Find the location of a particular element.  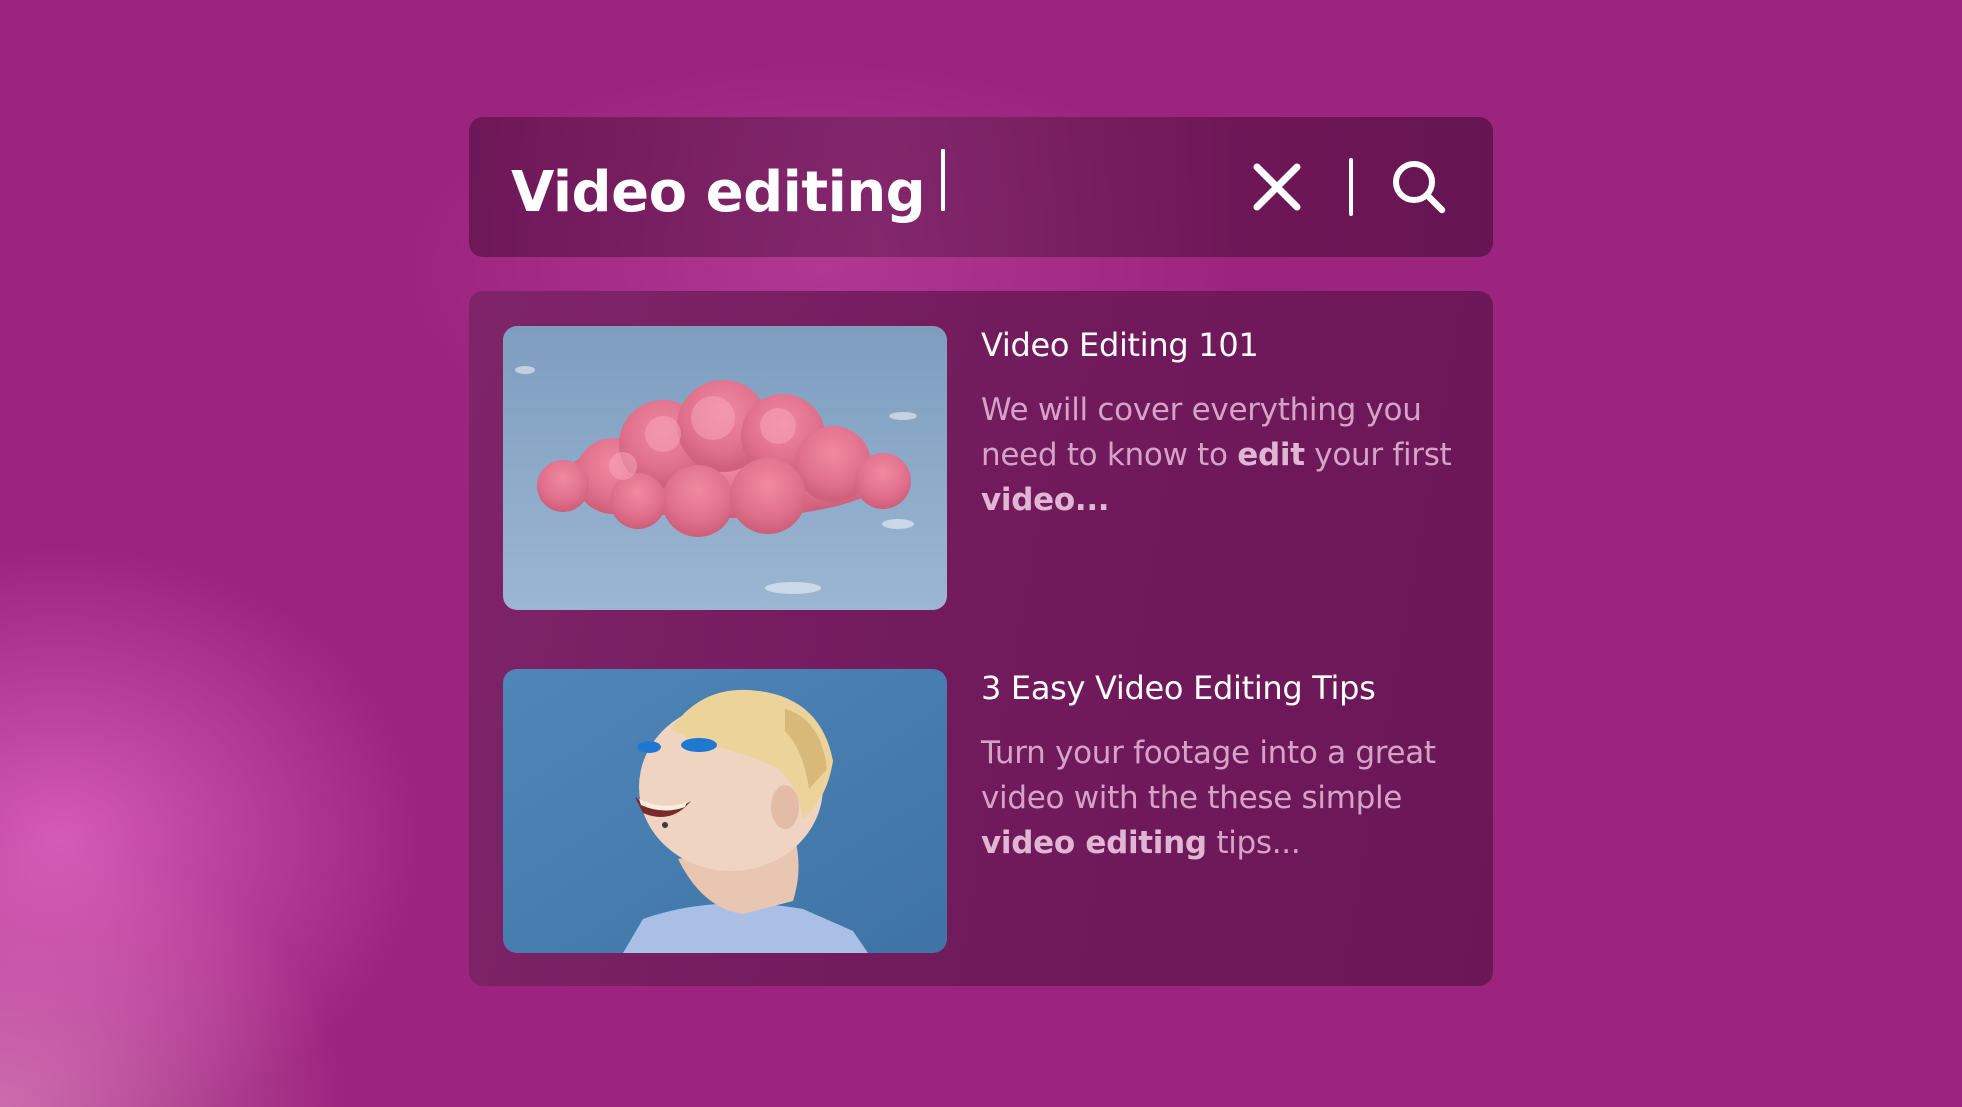

search-button is located at coordinates (1419, 187).